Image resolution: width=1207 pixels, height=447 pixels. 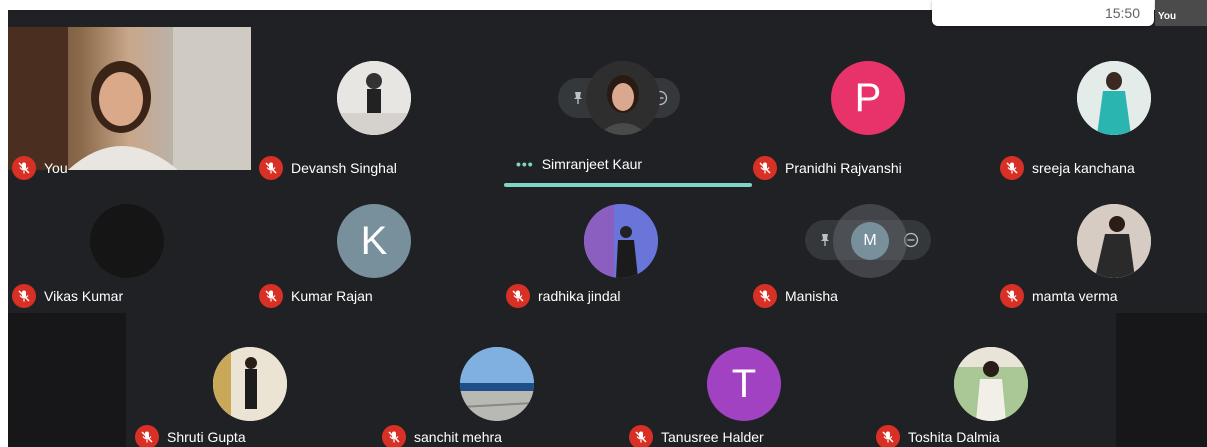 I want to click on avatar-letter: P, so click(x=868, y=97).